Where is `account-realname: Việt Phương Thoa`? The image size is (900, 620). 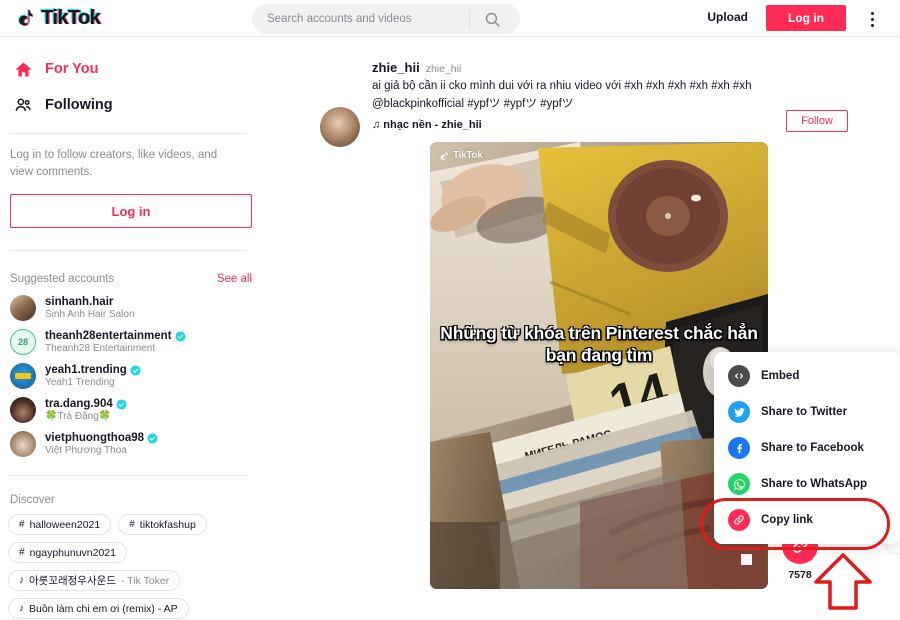
account-realname: Việt Phương Thoa is located at coordinates (86, 451).